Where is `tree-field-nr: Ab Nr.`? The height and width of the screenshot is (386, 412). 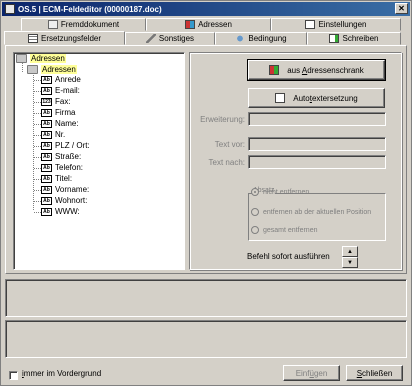 tree-field-nr: Ab Nr. is located at coordinates (53, 134).